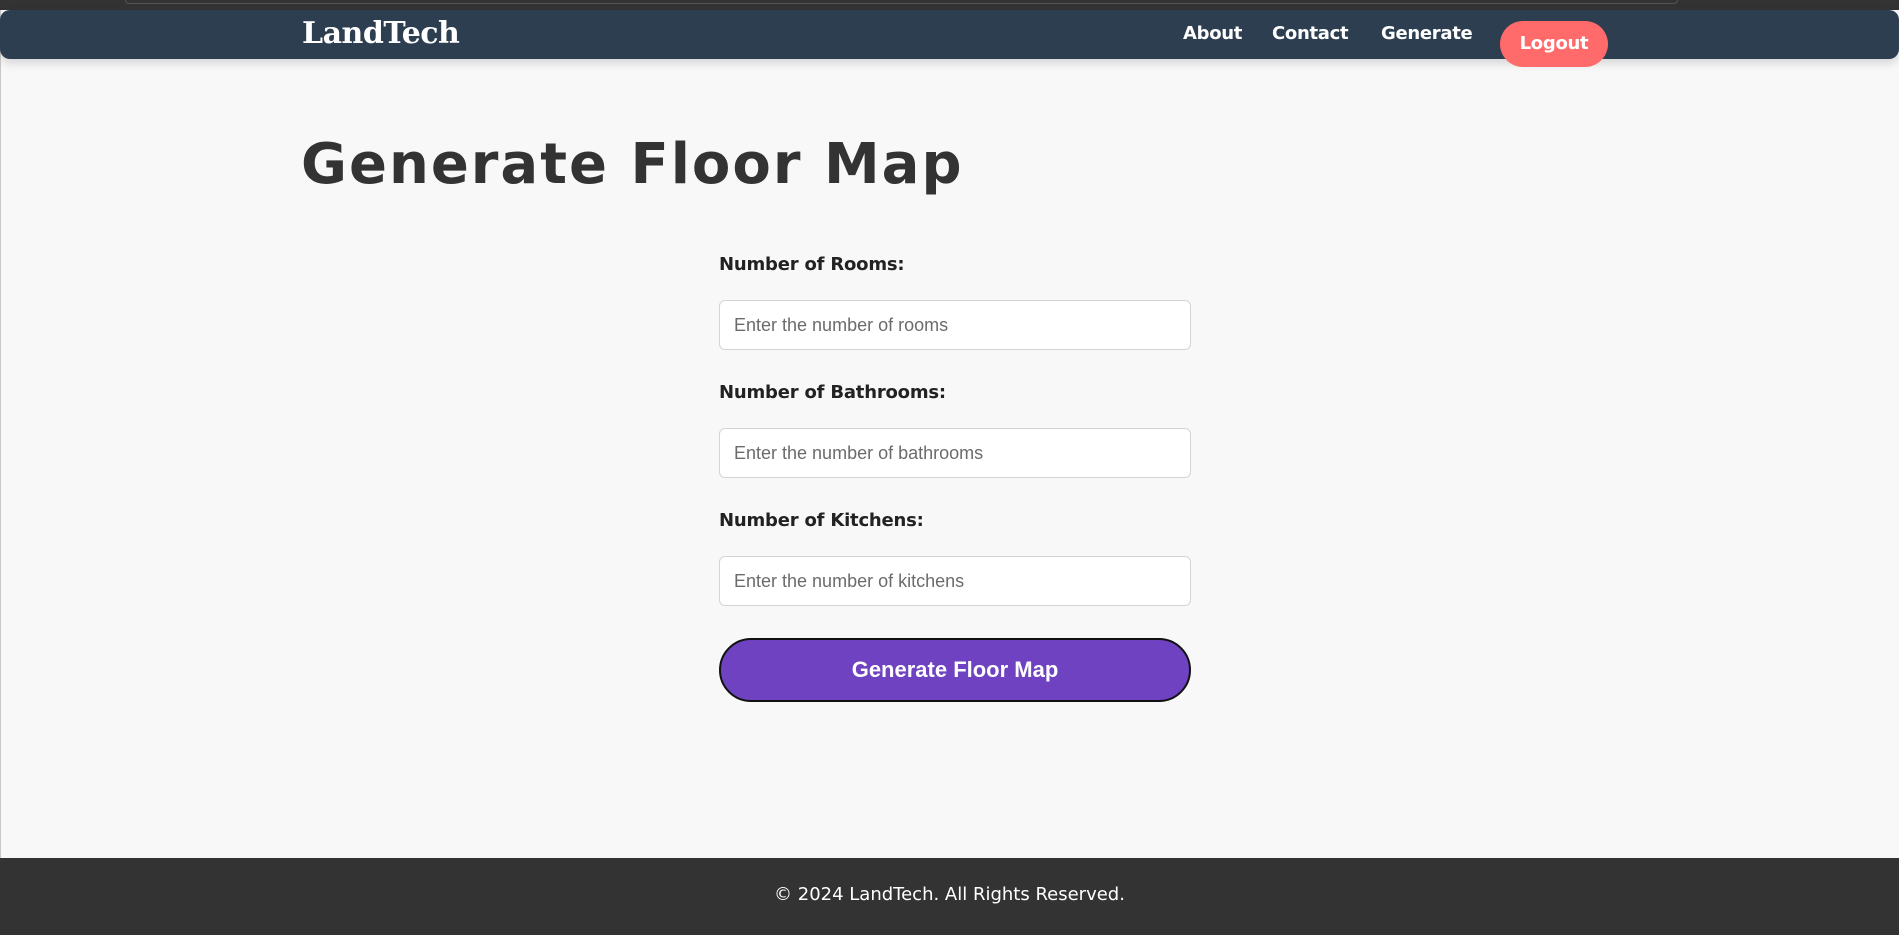 The width and height of the screenshot is (1899, 935). Describe the element at coordinates (1212, 34) in the screenshot. I see `nav-link-about: About` at that location.